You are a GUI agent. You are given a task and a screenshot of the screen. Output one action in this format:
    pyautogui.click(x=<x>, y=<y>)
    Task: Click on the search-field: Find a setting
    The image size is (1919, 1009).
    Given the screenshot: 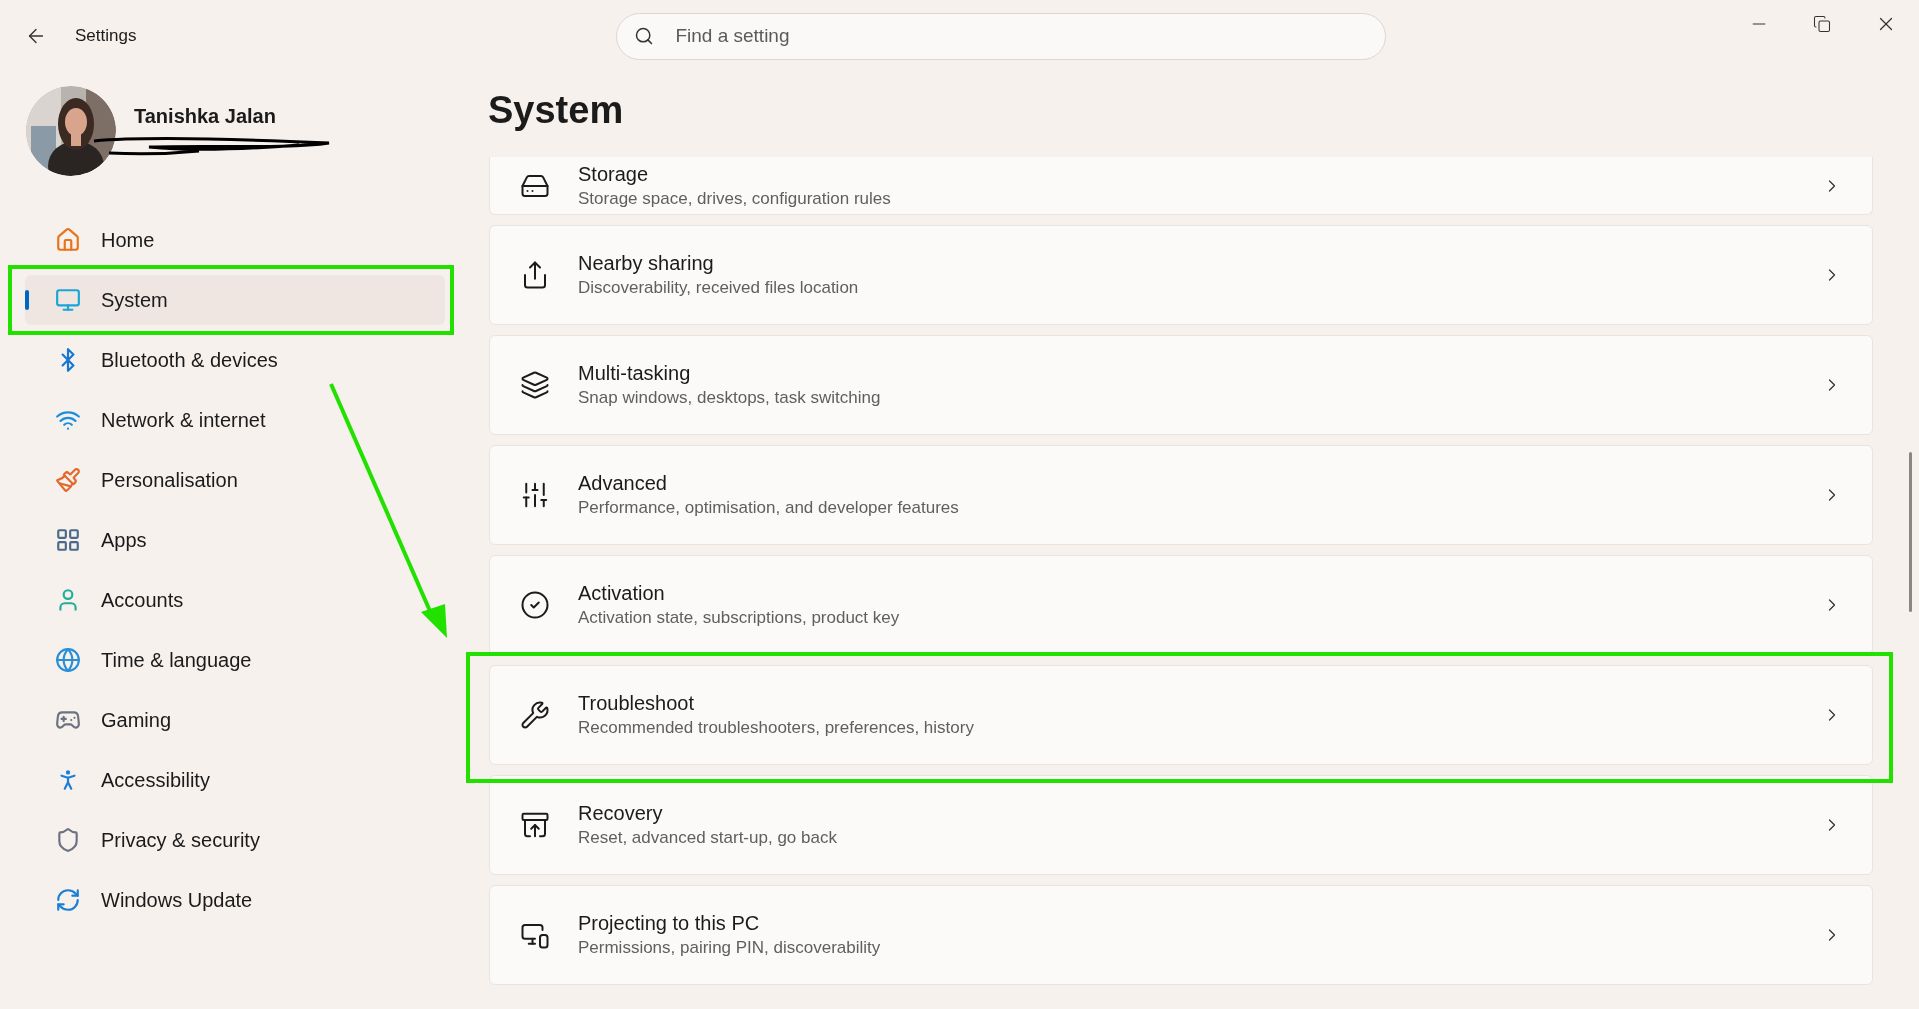 What is the action you would take?
    pyautogui.click(x=1001, y=36)
    